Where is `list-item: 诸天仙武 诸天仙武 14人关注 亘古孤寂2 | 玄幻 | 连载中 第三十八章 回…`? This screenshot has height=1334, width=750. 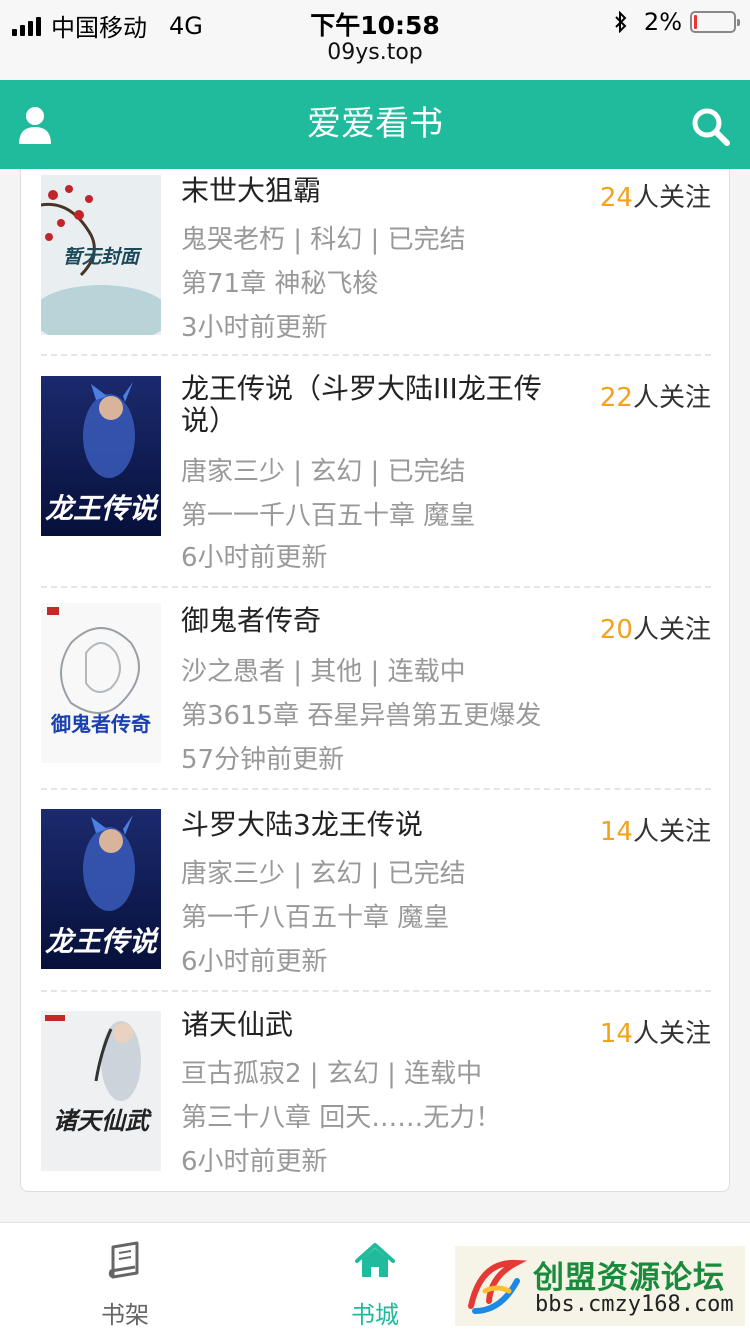
list-item: 诸天仙武 诸天仙武 14人关注 亘古孤寂2 | 玄幻 | 连载中 第三十八章 回… is located at coordinates (375, 1096).